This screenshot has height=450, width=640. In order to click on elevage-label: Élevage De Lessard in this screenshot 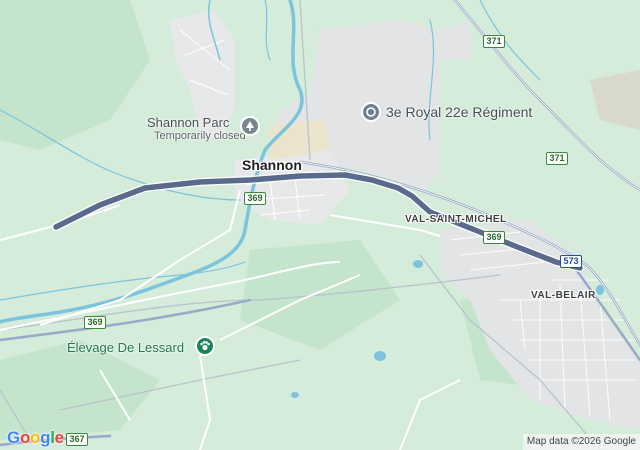, I will do `click(125, 347)`.